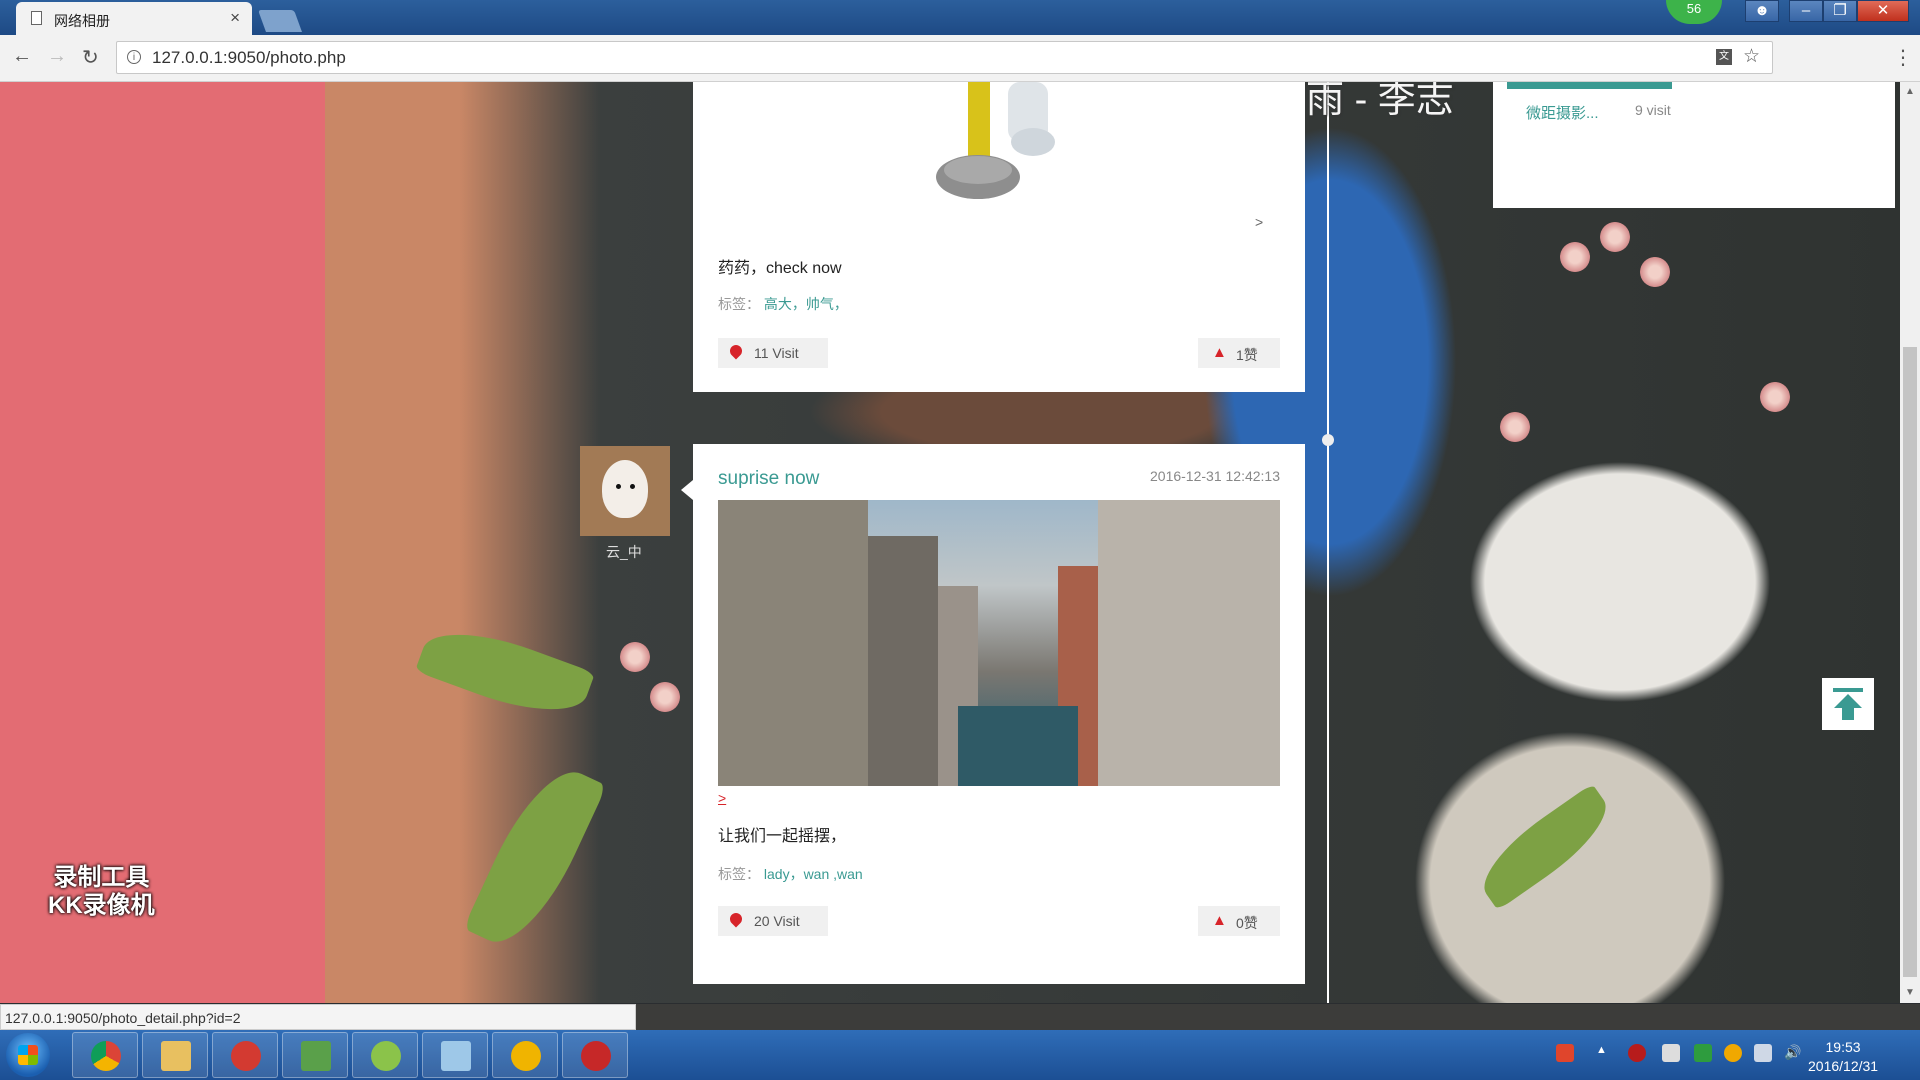 The height and width of the screenshot is (1080, 1920). Describe the element at coordinates (1565, 1053) in the screenshot. I see `input-method-icon` at that location.